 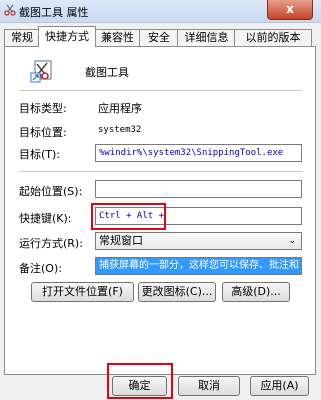 I want to click on target-label: 目标(T):, so click(x=40, y=154).